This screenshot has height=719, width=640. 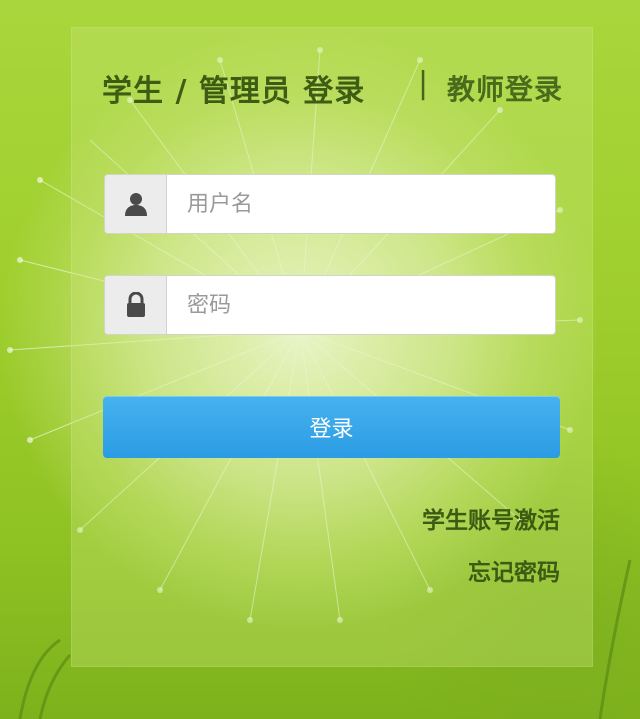 I want to click on activate-account-link: 学生账号激活, so click(x=491, y=518).